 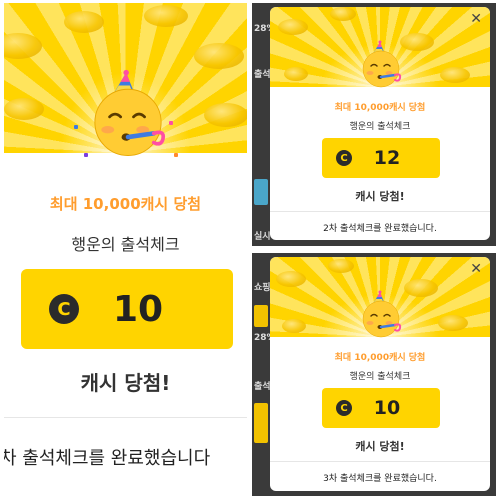 What do you see at coordinates (261, 192) in the screenshot?
I see `background-banner` at bounding box center [261, 192].